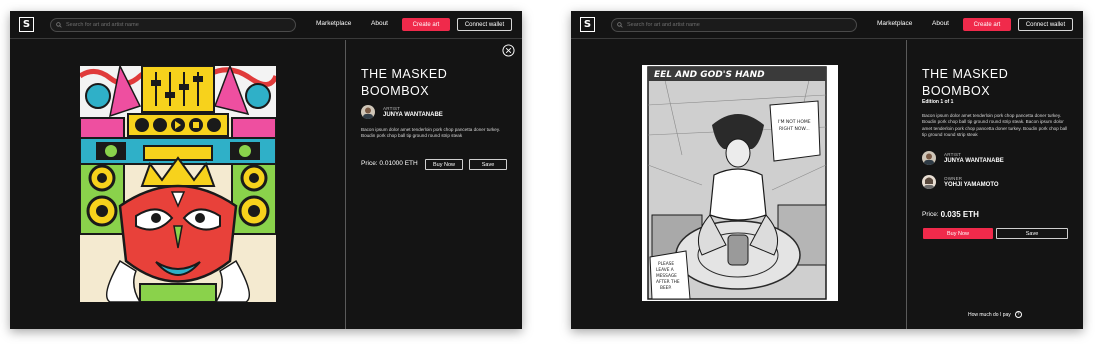  Describe the element at coordinates (971, 185) in the screenshot. I see `owner-name: YOHJI YAMAMOTO` at that location.